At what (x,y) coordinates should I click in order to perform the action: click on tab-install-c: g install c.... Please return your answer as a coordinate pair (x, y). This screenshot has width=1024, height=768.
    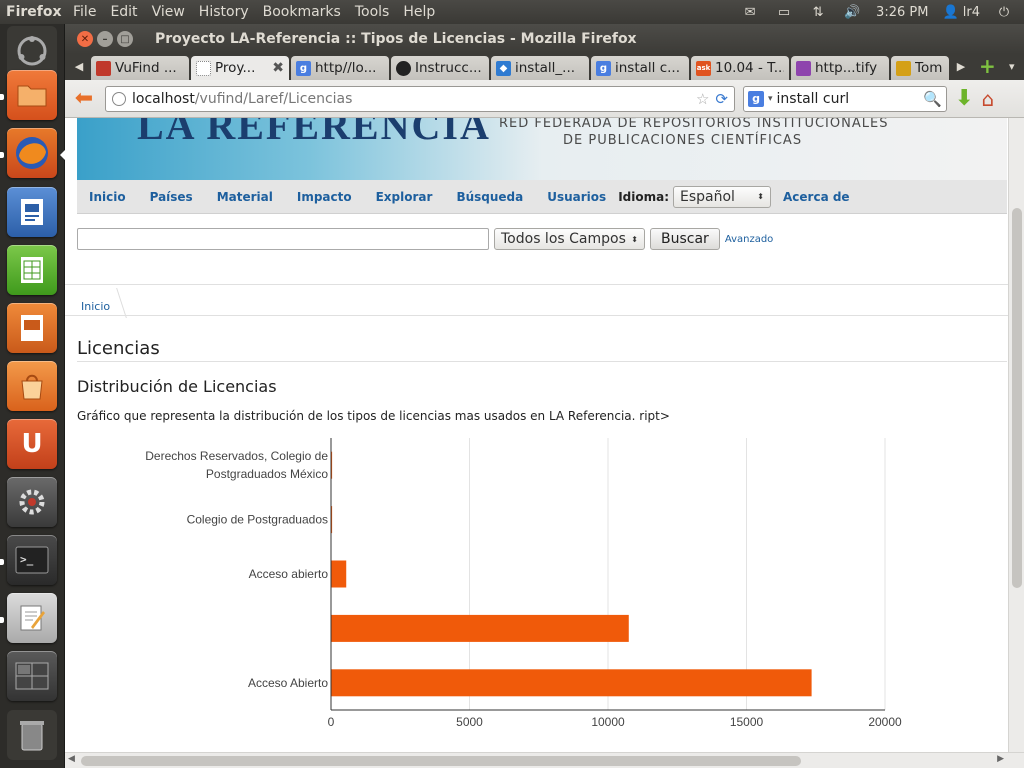
    Looking at the image, I should click on (640, 68).